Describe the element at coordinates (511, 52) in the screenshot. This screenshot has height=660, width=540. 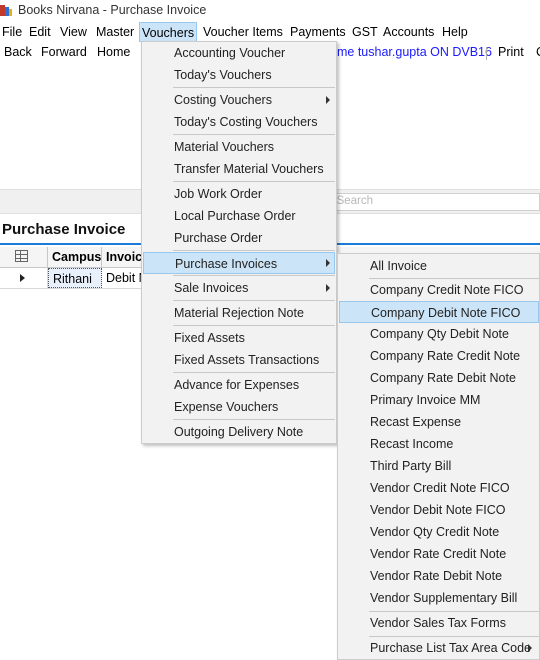
I see `print-button: Print` at that location.